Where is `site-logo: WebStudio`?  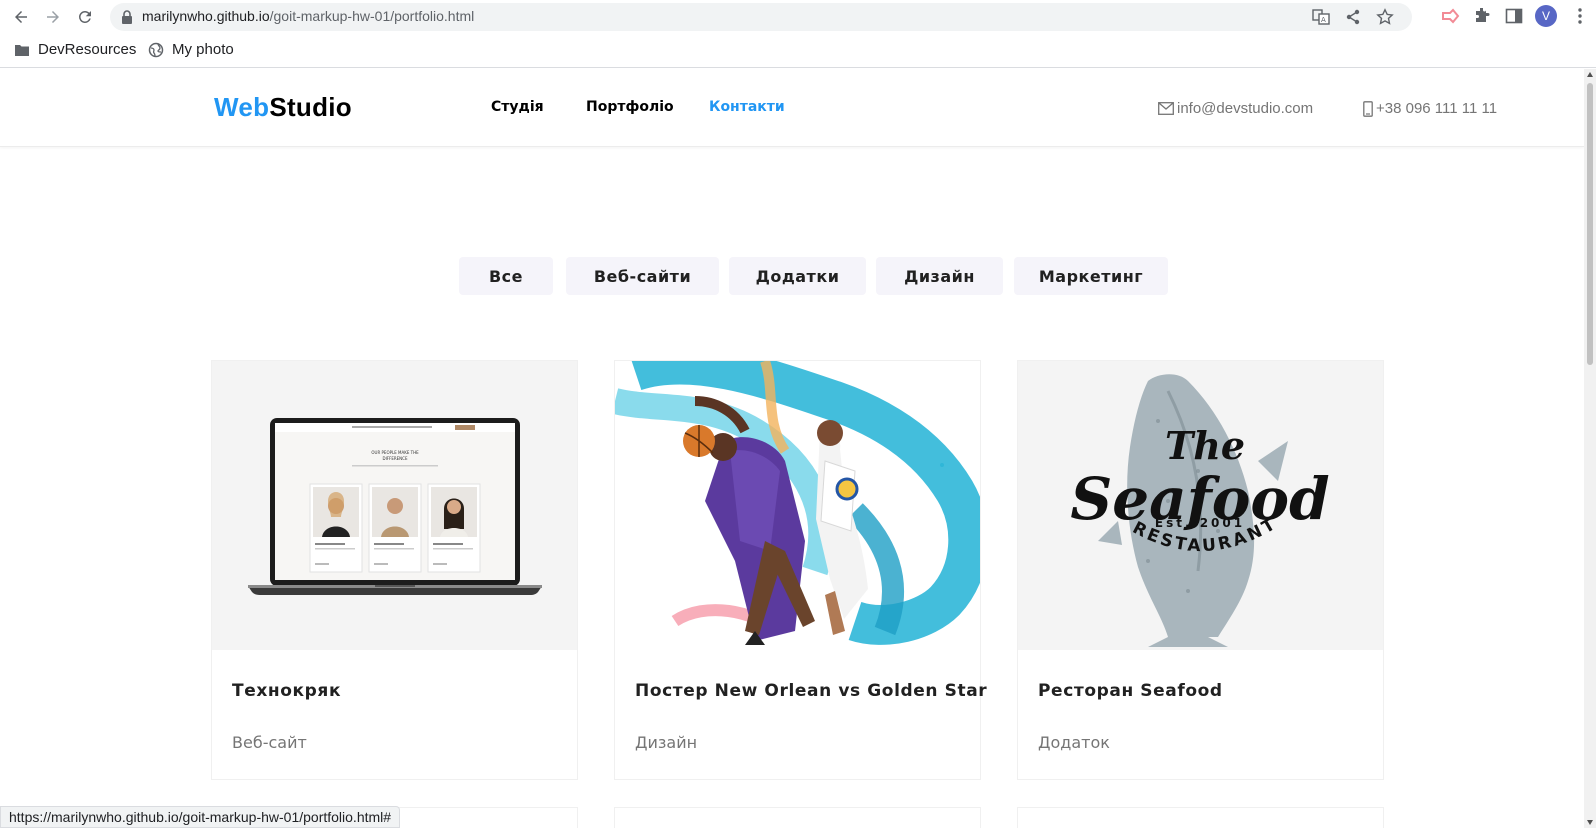 site-logo: WebStudio is located at coordinates (283, 107).